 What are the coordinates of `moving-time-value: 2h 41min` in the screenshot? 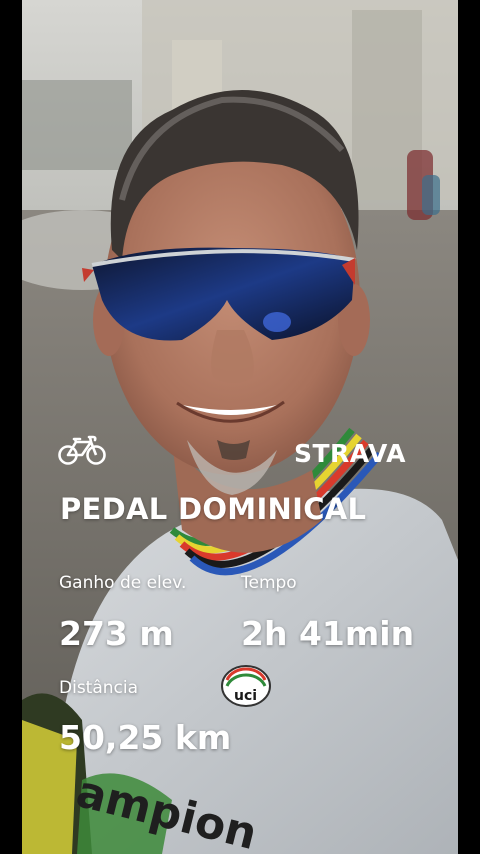 It's located at (328, 633).